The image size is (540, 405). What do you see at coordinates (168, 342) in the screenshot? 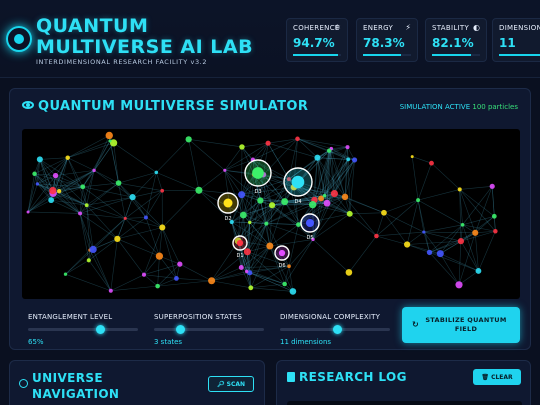
I see `control-value: 3 states` at bounding box center [168, 342].